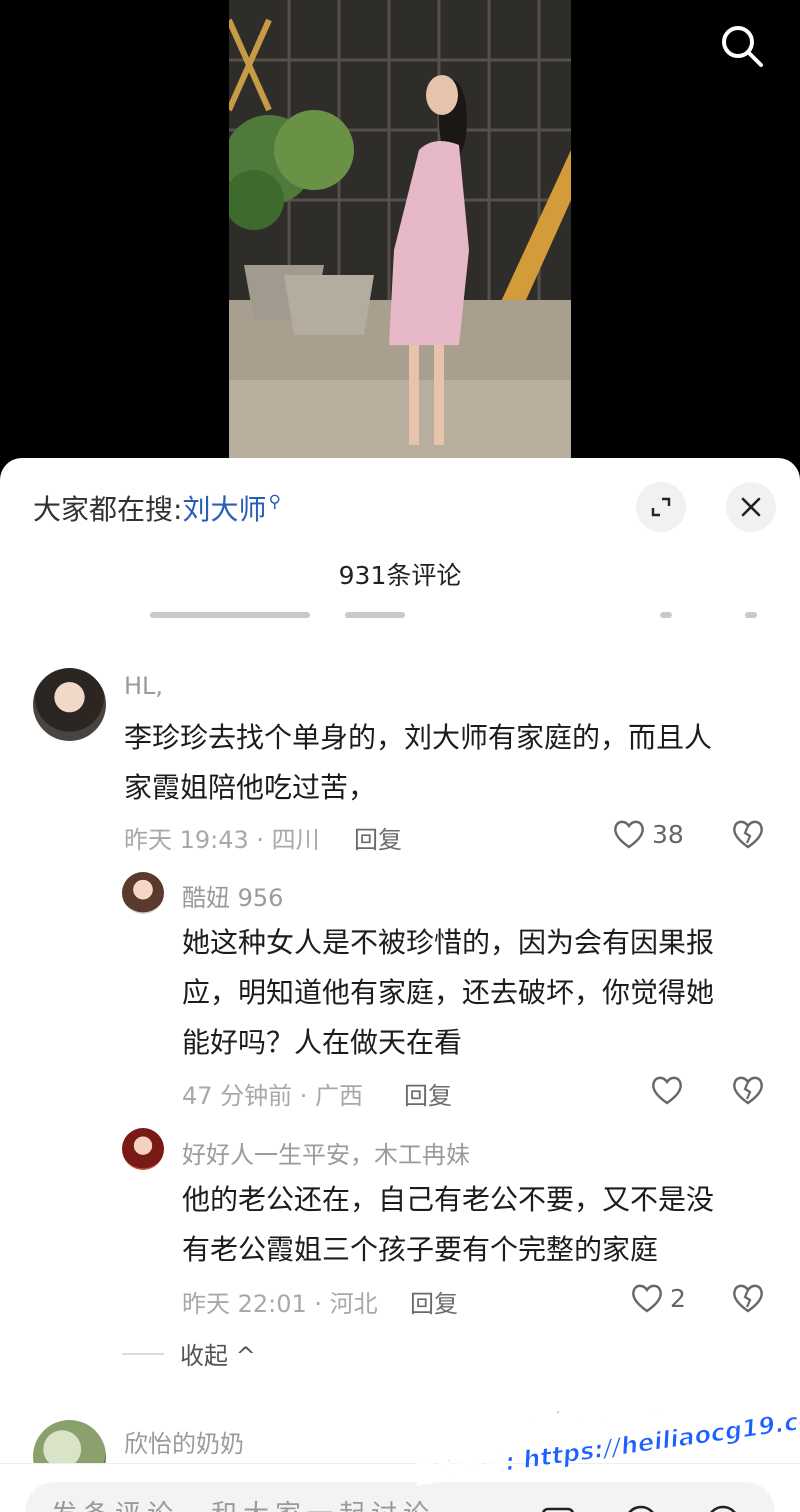  I want to click on search-icon, so click(742, 46).